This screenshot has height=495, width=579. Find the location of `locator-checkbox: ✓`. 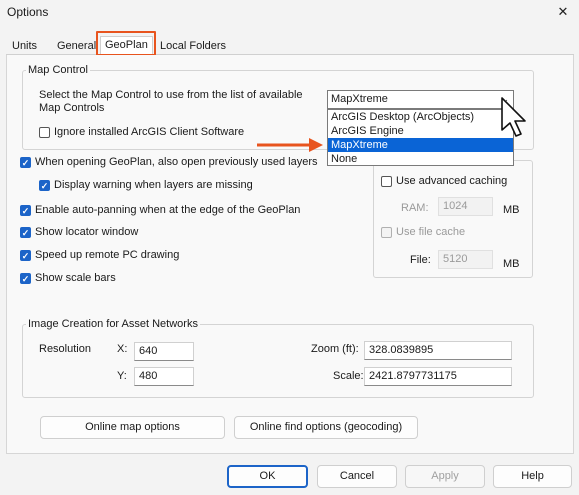

locator-checkbox: ✓ is located at coordinates (25, 232).